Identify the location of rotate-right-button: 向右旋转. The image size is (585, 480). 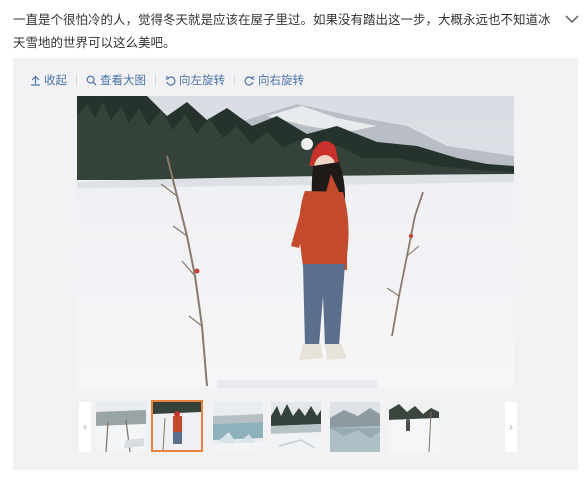
(274, 80).